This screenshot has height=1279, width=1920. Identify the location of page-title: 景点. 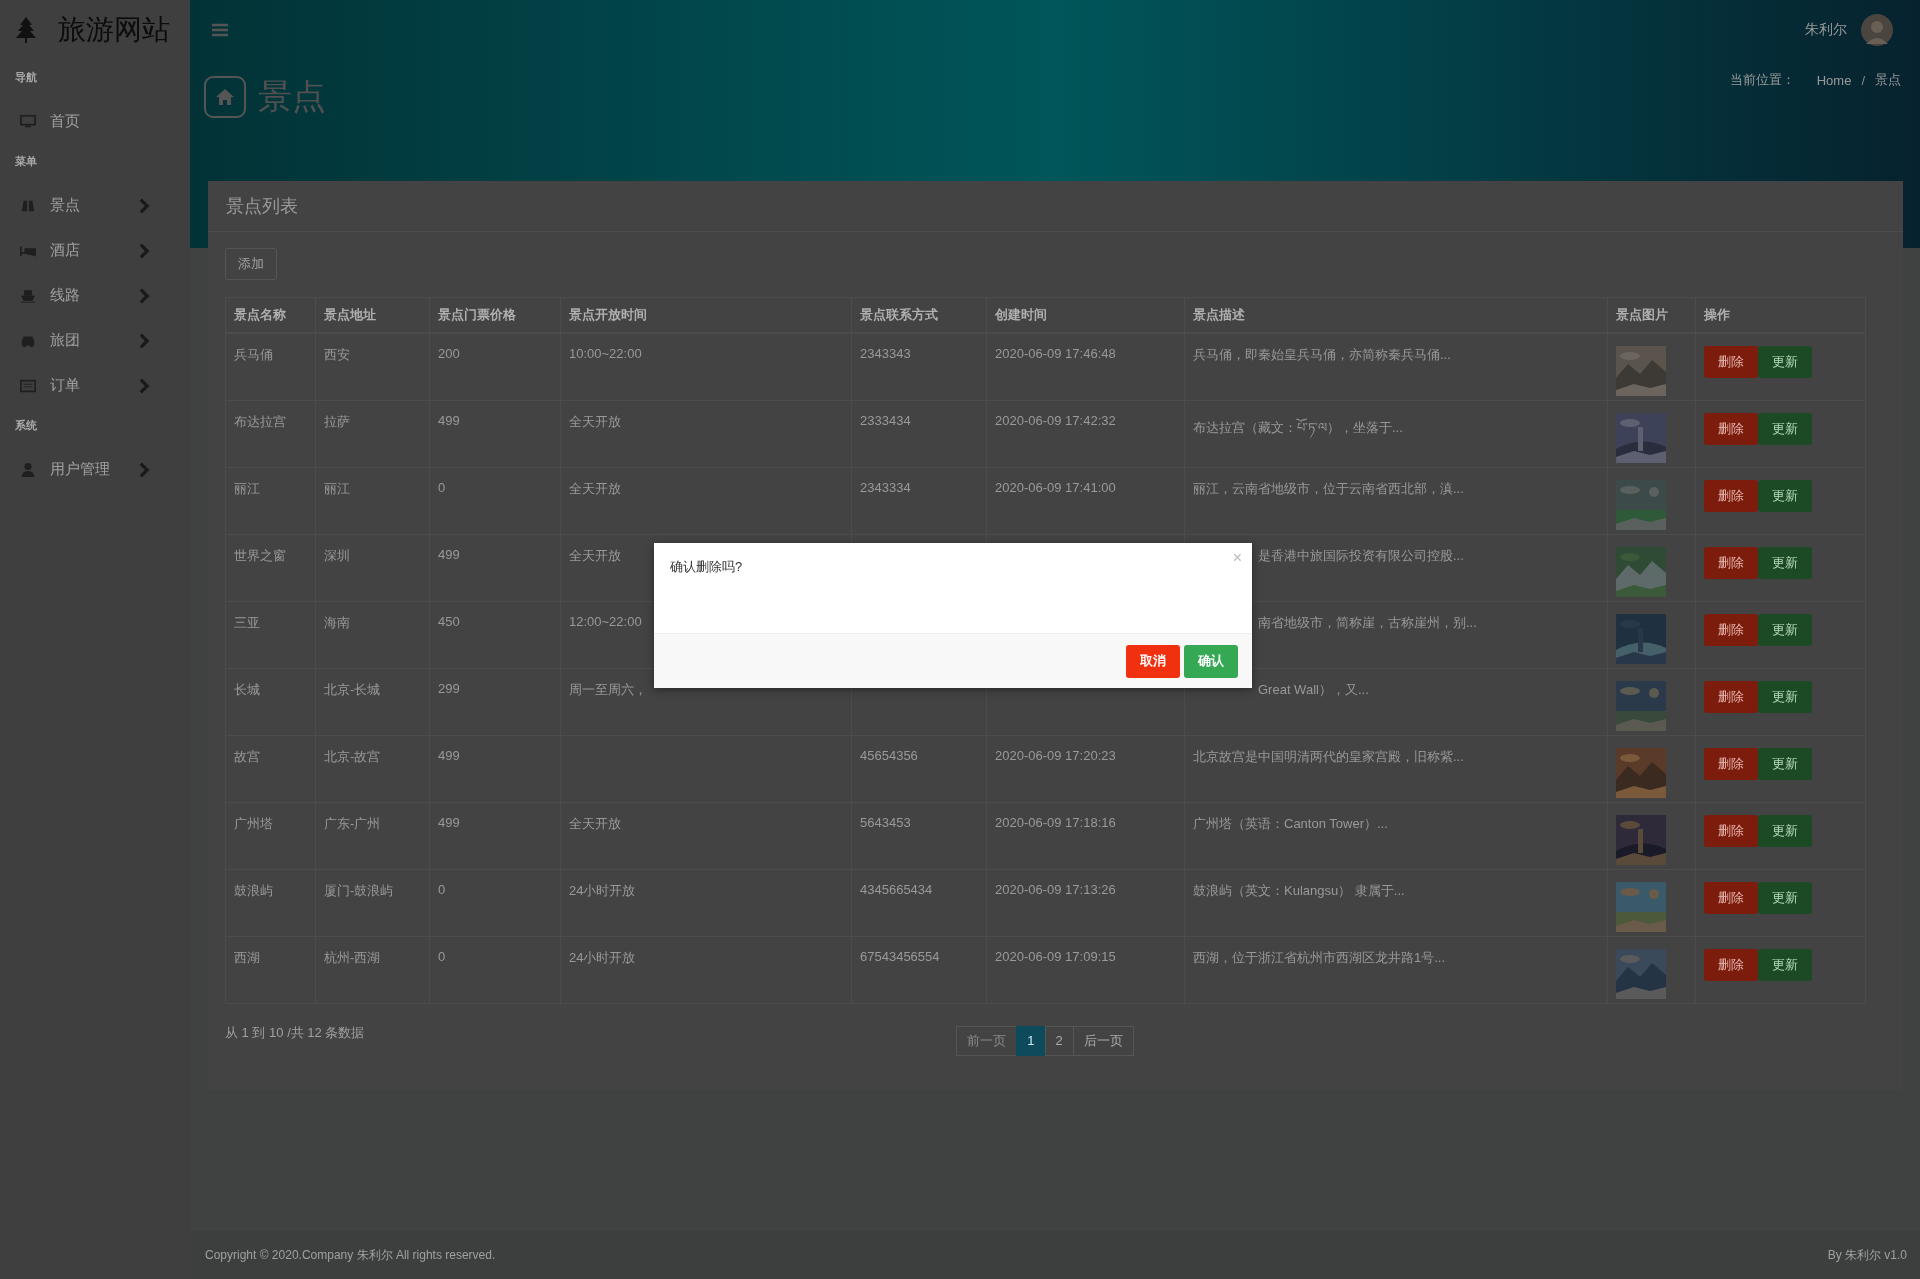
(292, 96).